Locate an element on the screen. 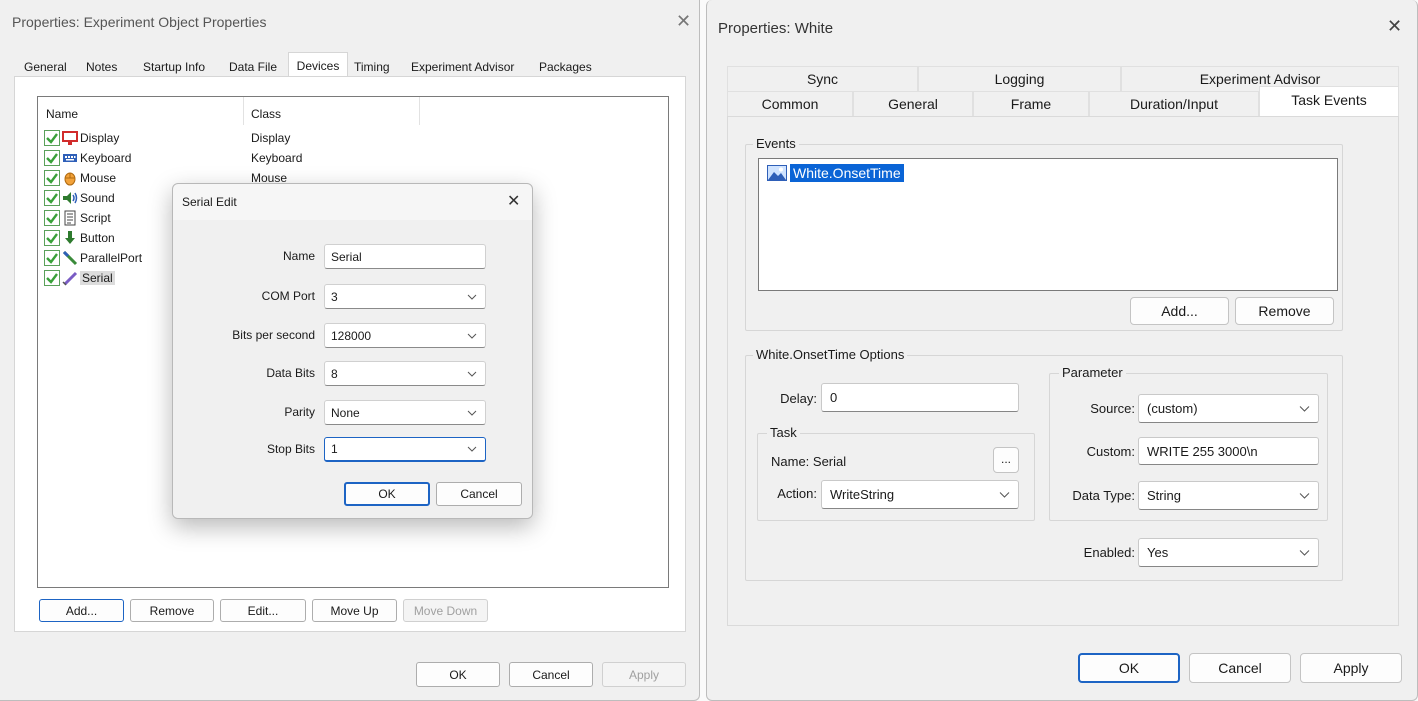 Image resolution: width=1418 pixels, height=701 pixels. mouse-icon is located at coordinates (70, 178).